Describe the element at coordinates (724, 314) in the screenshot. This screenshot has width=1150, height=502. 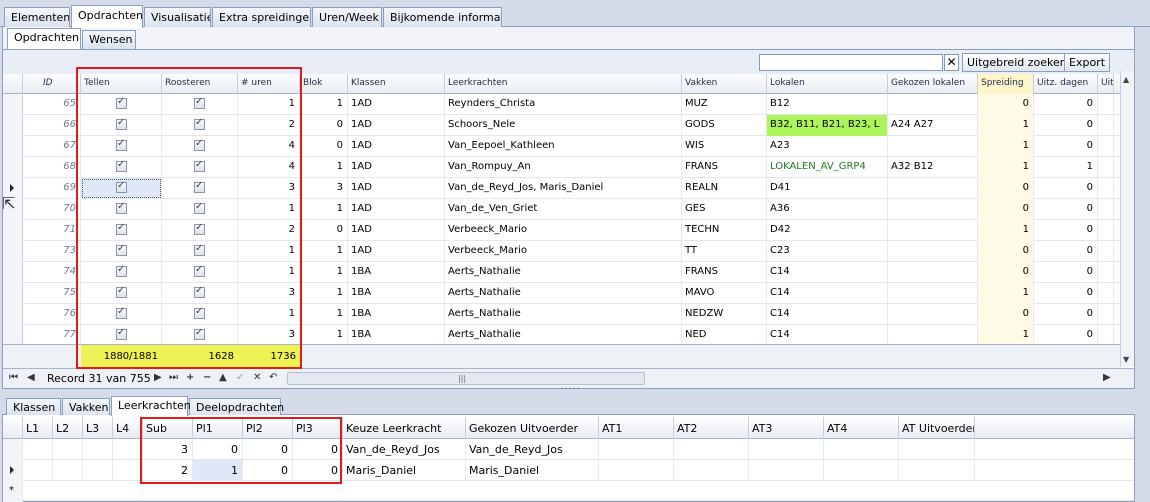
I see `cell-vakken: NEDZW` at that location.